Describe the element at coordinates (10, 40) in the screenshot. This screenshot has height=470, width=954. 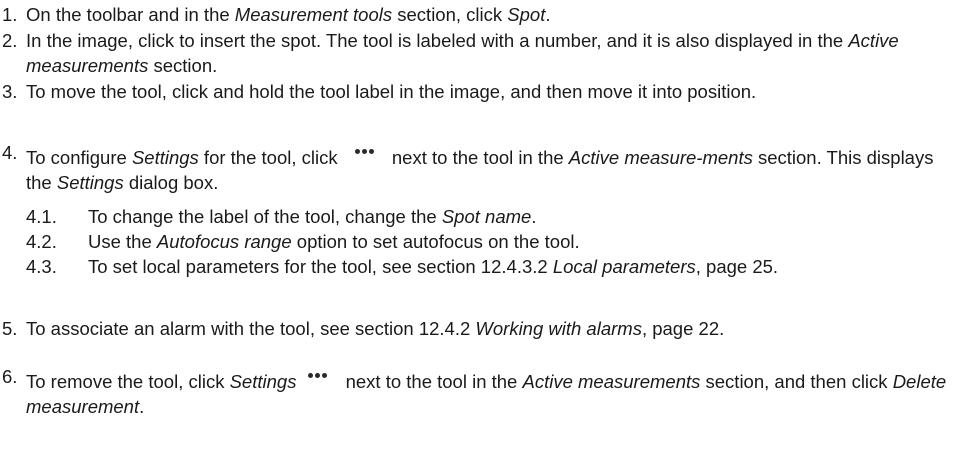
I see `step-number: 2.` at that location.